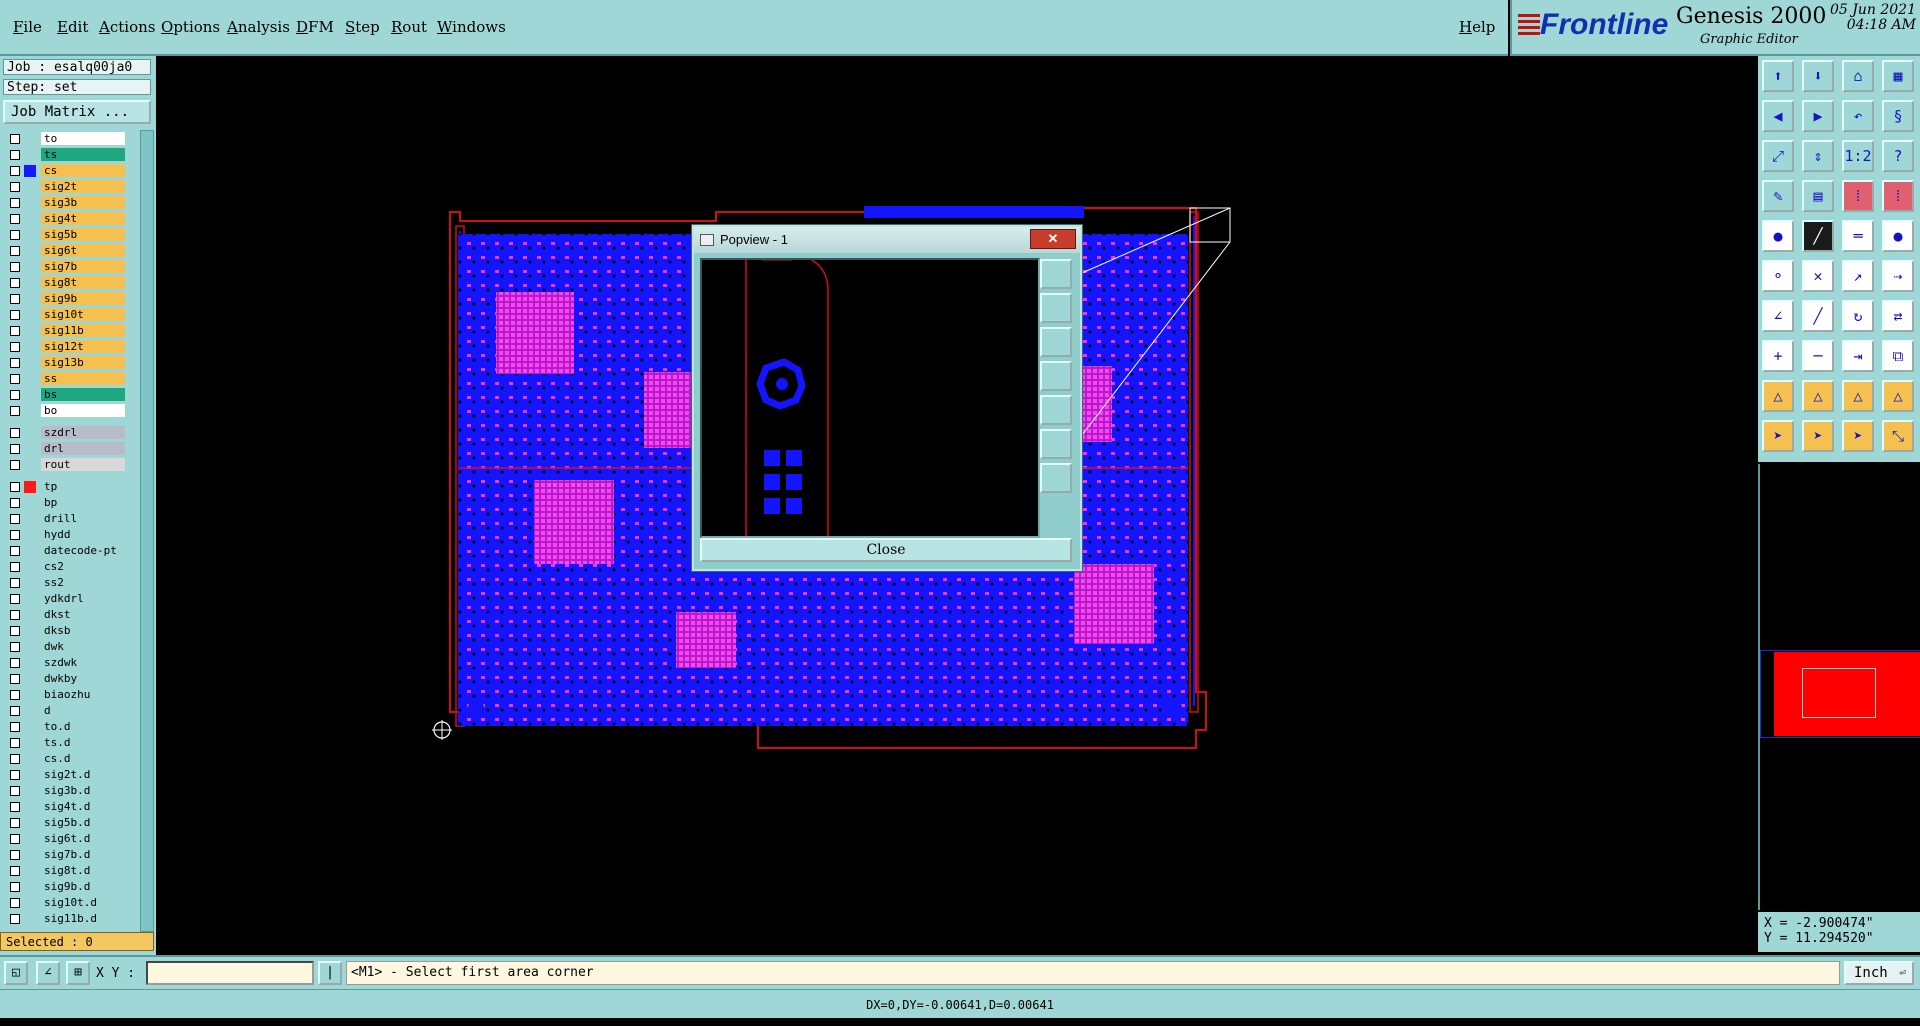 This screenshot has width=1920, height=1026. Describe the element at coordinates (1818, 156) in the screenshot. I see `zoom-in-icon: ⇕` at that location.